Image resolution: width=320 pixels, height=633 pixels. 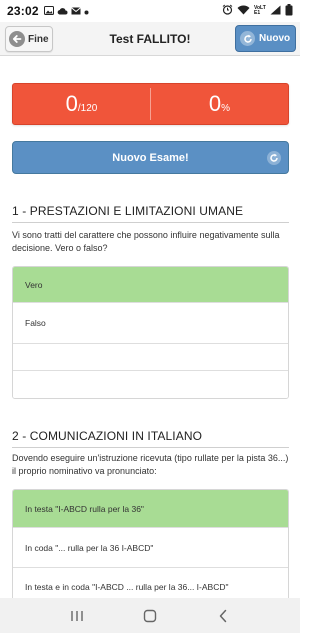 I want to click on nuovo-button-label: Nuovo, so click(x=275, y=38).